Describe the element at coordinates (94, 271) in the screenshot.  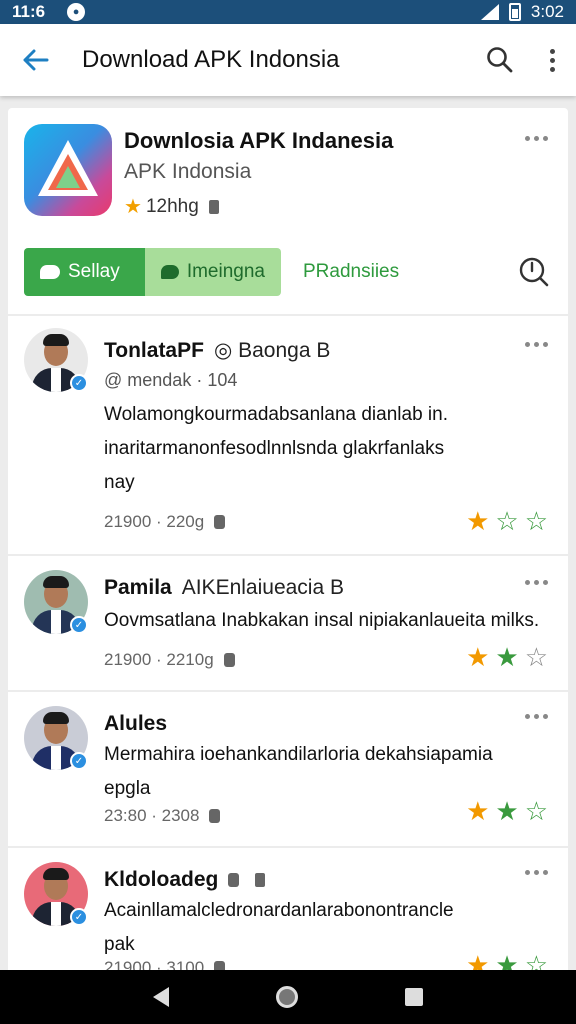
I see `tab-label: Sellay` at that location.